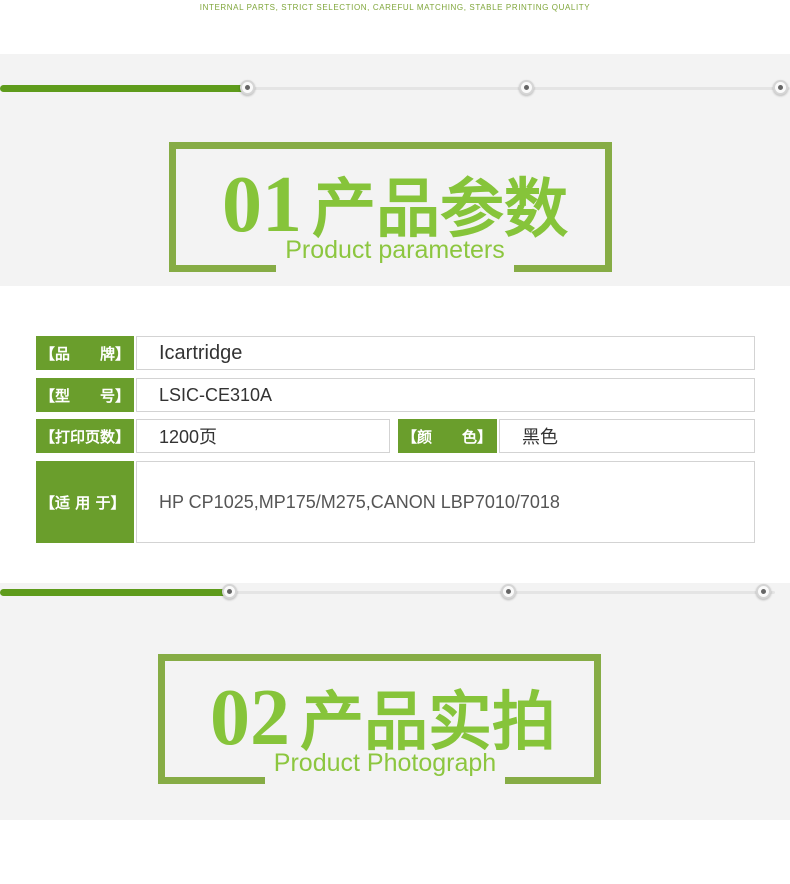  I want to click on param-value: HP CP1025,MP175/M275,CANON LBP7010/7018, so click(445, 502).